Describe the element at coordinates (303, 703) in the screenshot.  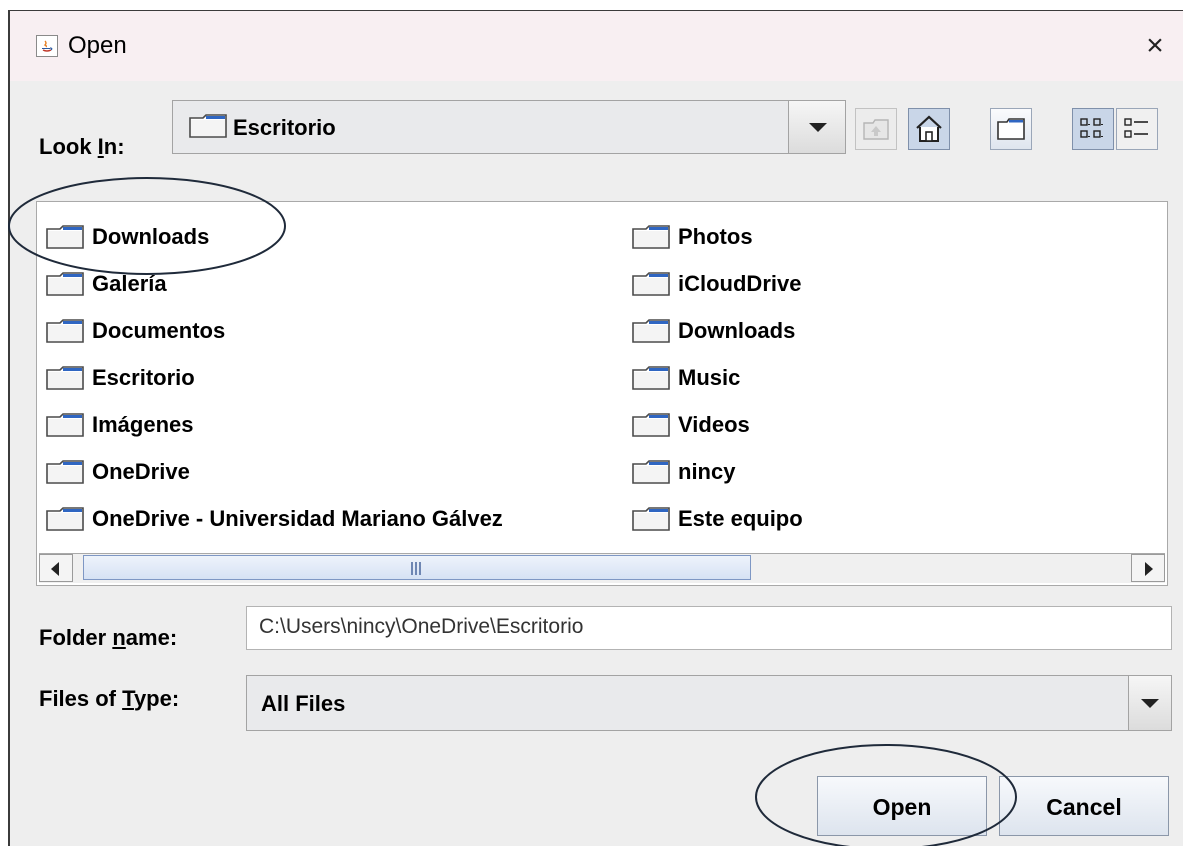
I see `files-of-type-value: All Files` at that location.